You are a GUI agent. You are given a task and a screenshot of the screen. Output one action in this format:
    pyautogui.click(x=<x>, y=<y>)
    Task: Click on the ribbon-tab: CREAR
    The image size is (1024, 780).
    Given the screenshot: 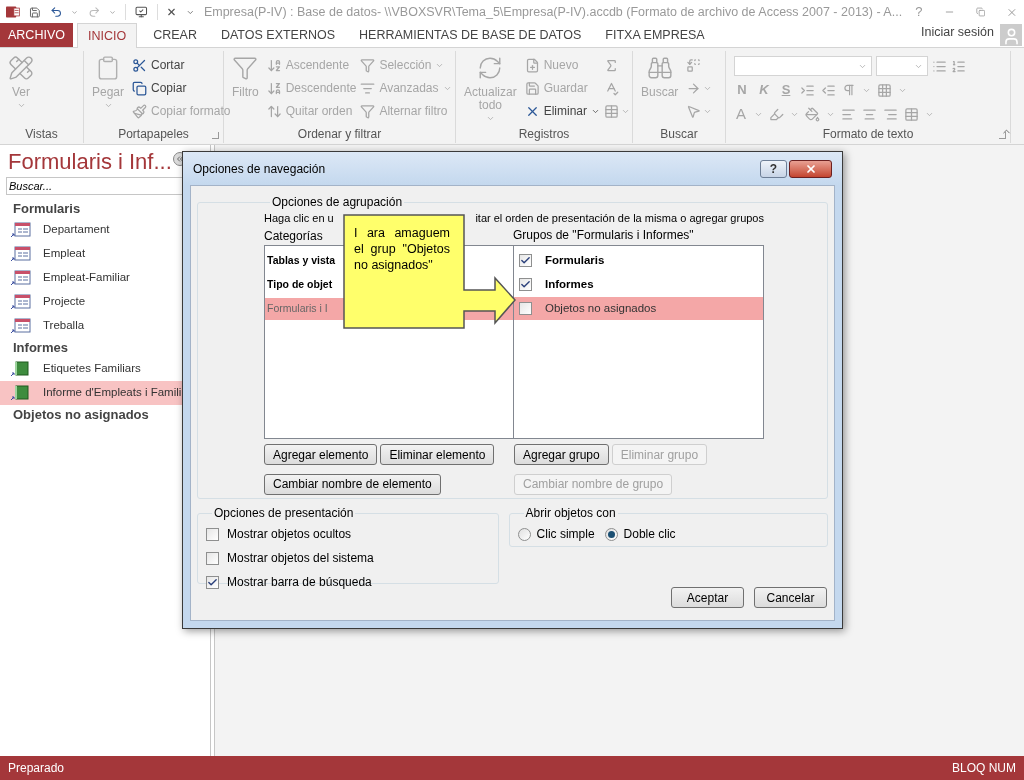 What is the action you would take?
    pyautogui.click(x=175, y=35)
    